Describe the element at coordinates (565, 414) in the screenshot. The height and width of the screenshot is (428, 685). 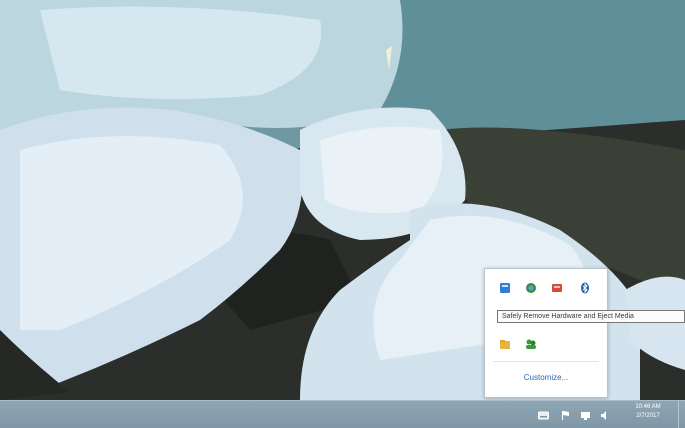
I see `flag-icon` at that location.